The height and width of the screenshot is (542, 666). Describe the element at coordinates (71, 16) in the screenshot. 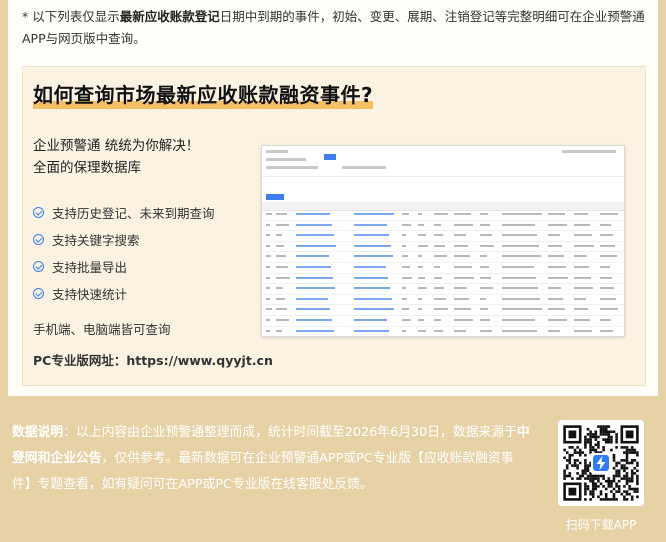

I see `note-prefix: * 以下列表仅显示` at that location.